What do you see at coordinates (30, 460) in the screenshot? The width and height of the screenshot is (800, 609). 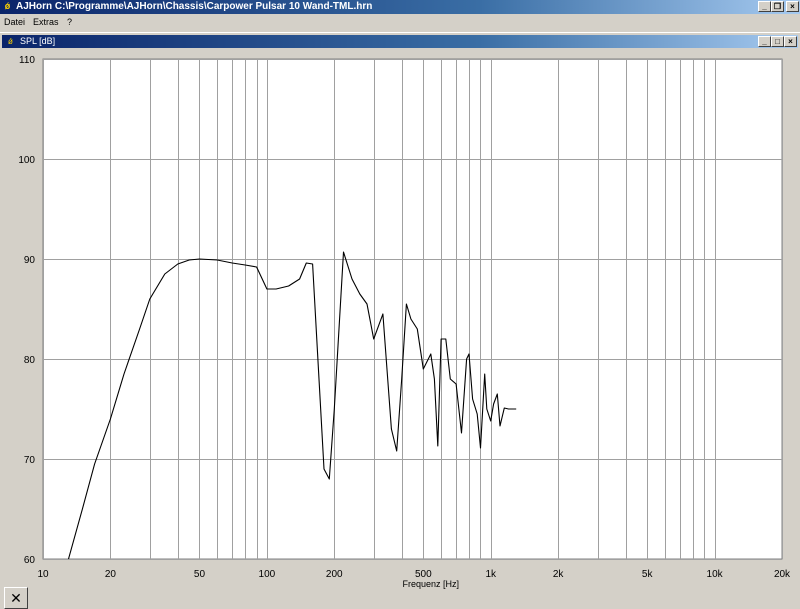 I see `y-tick-label: 70` at bounding box center [30, 460].